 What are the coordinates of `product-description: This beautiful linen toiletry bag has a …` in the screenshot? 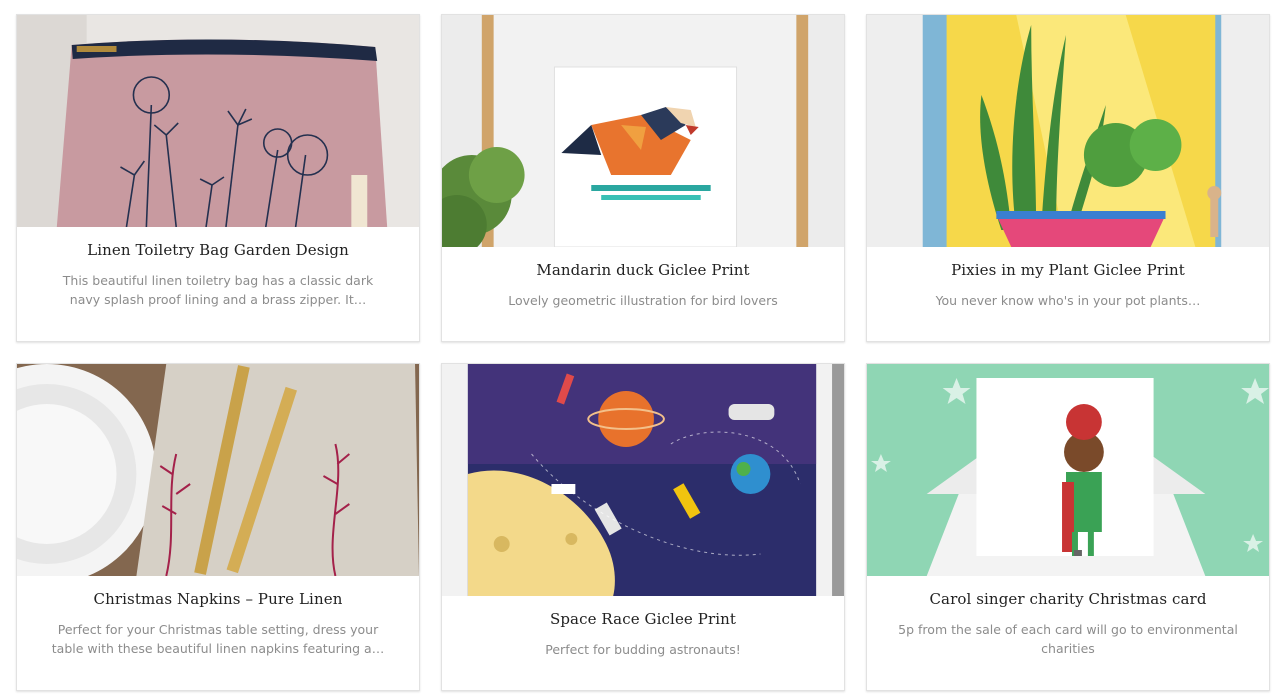 It's located at (218, 290).